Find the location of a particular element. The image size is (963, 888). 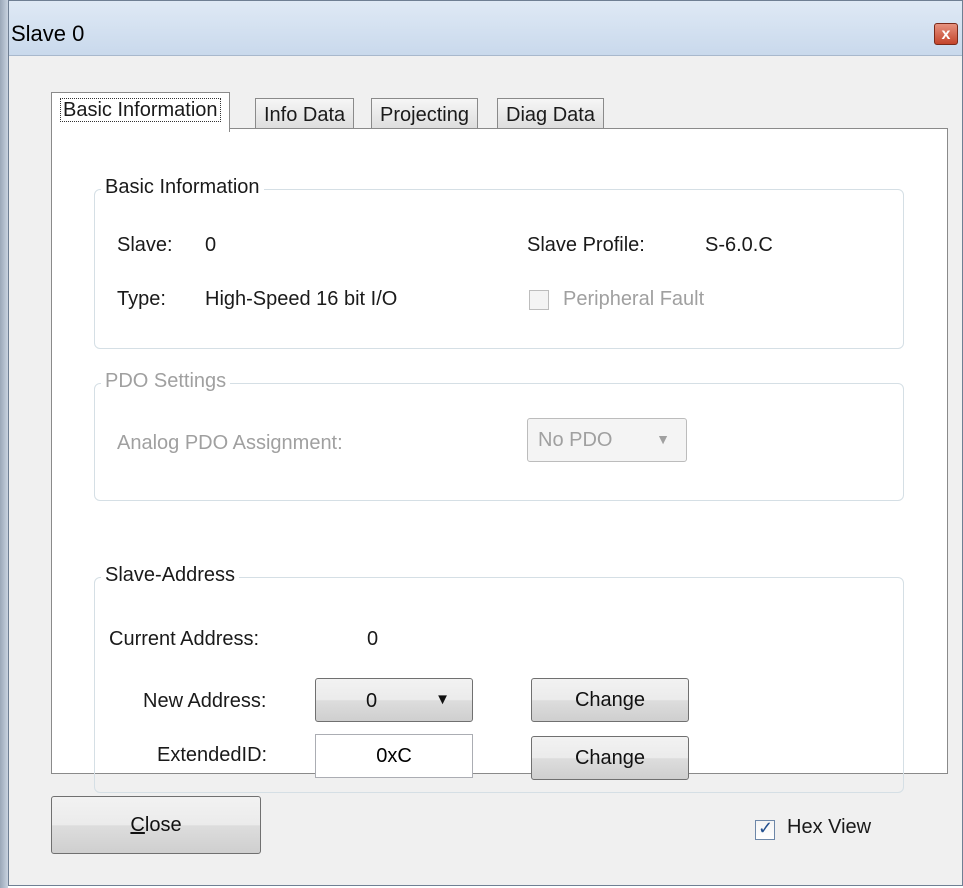

close-button: Close is located at coordinates (156, 825).